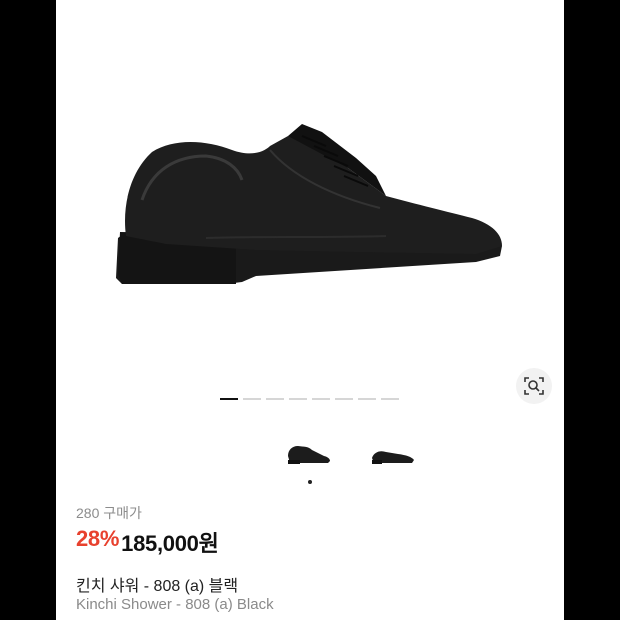 This screenshot has width=620, height=620. I want to click on image-search-button, so click(534, 386).